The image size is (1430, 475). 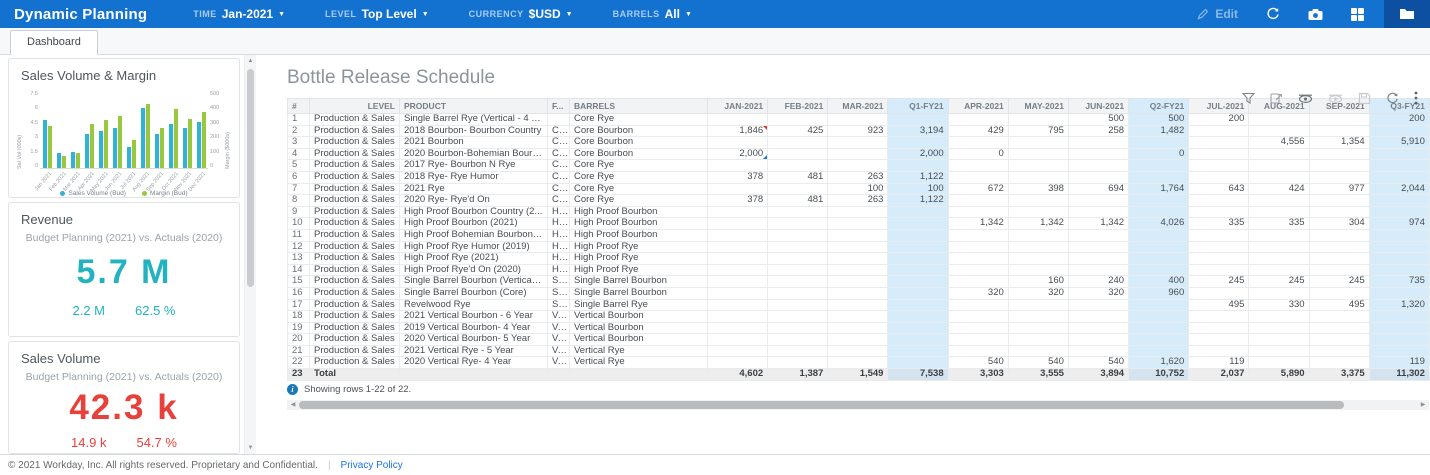 What do you see at coordinates (638, 106) in the screenshot?
I see `column-header-barrels: BARRELS` at bounding box center [638, 106].